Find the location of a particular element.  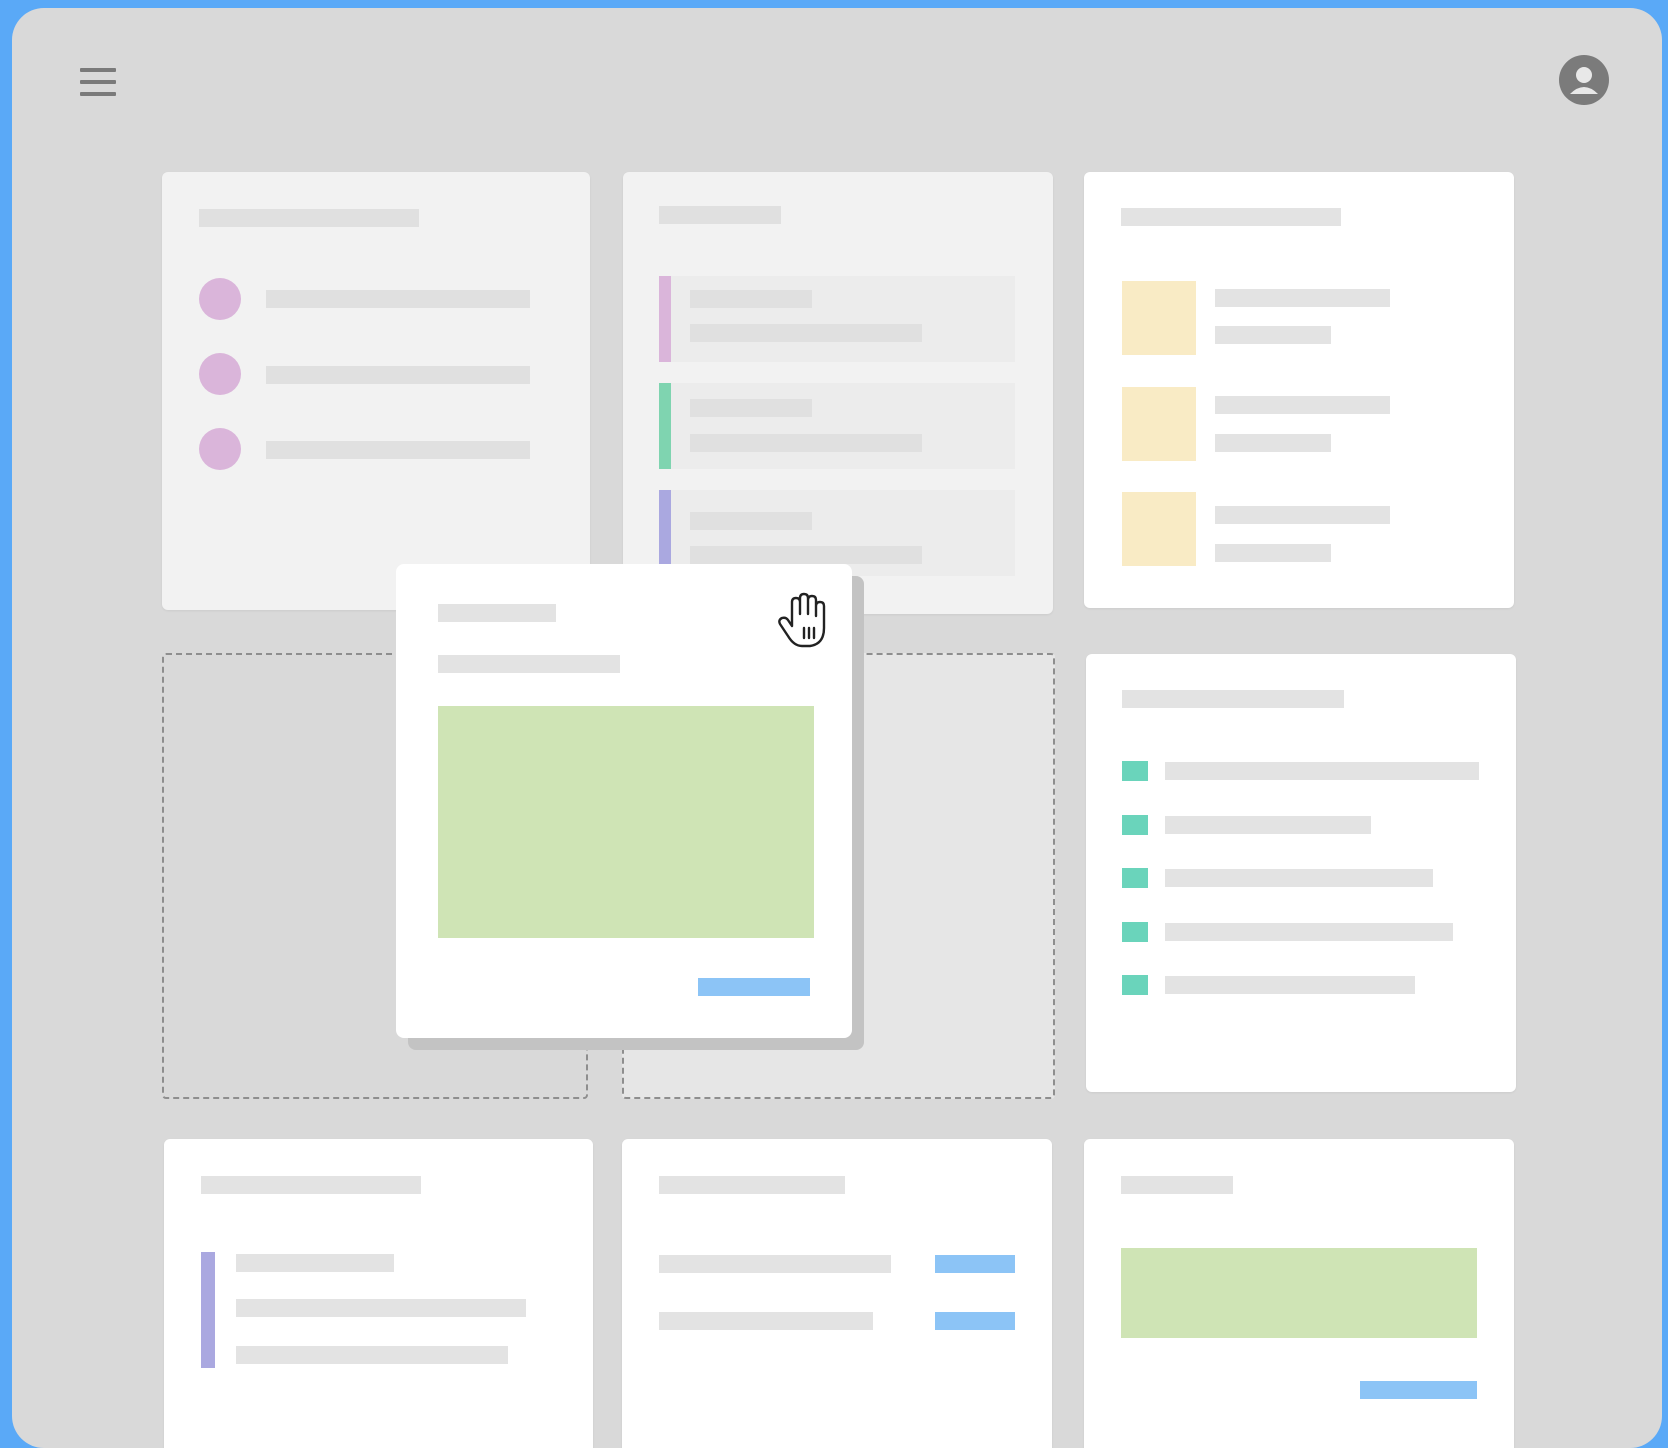

hamburger-menu-icon is located at coordinates (92, 82).